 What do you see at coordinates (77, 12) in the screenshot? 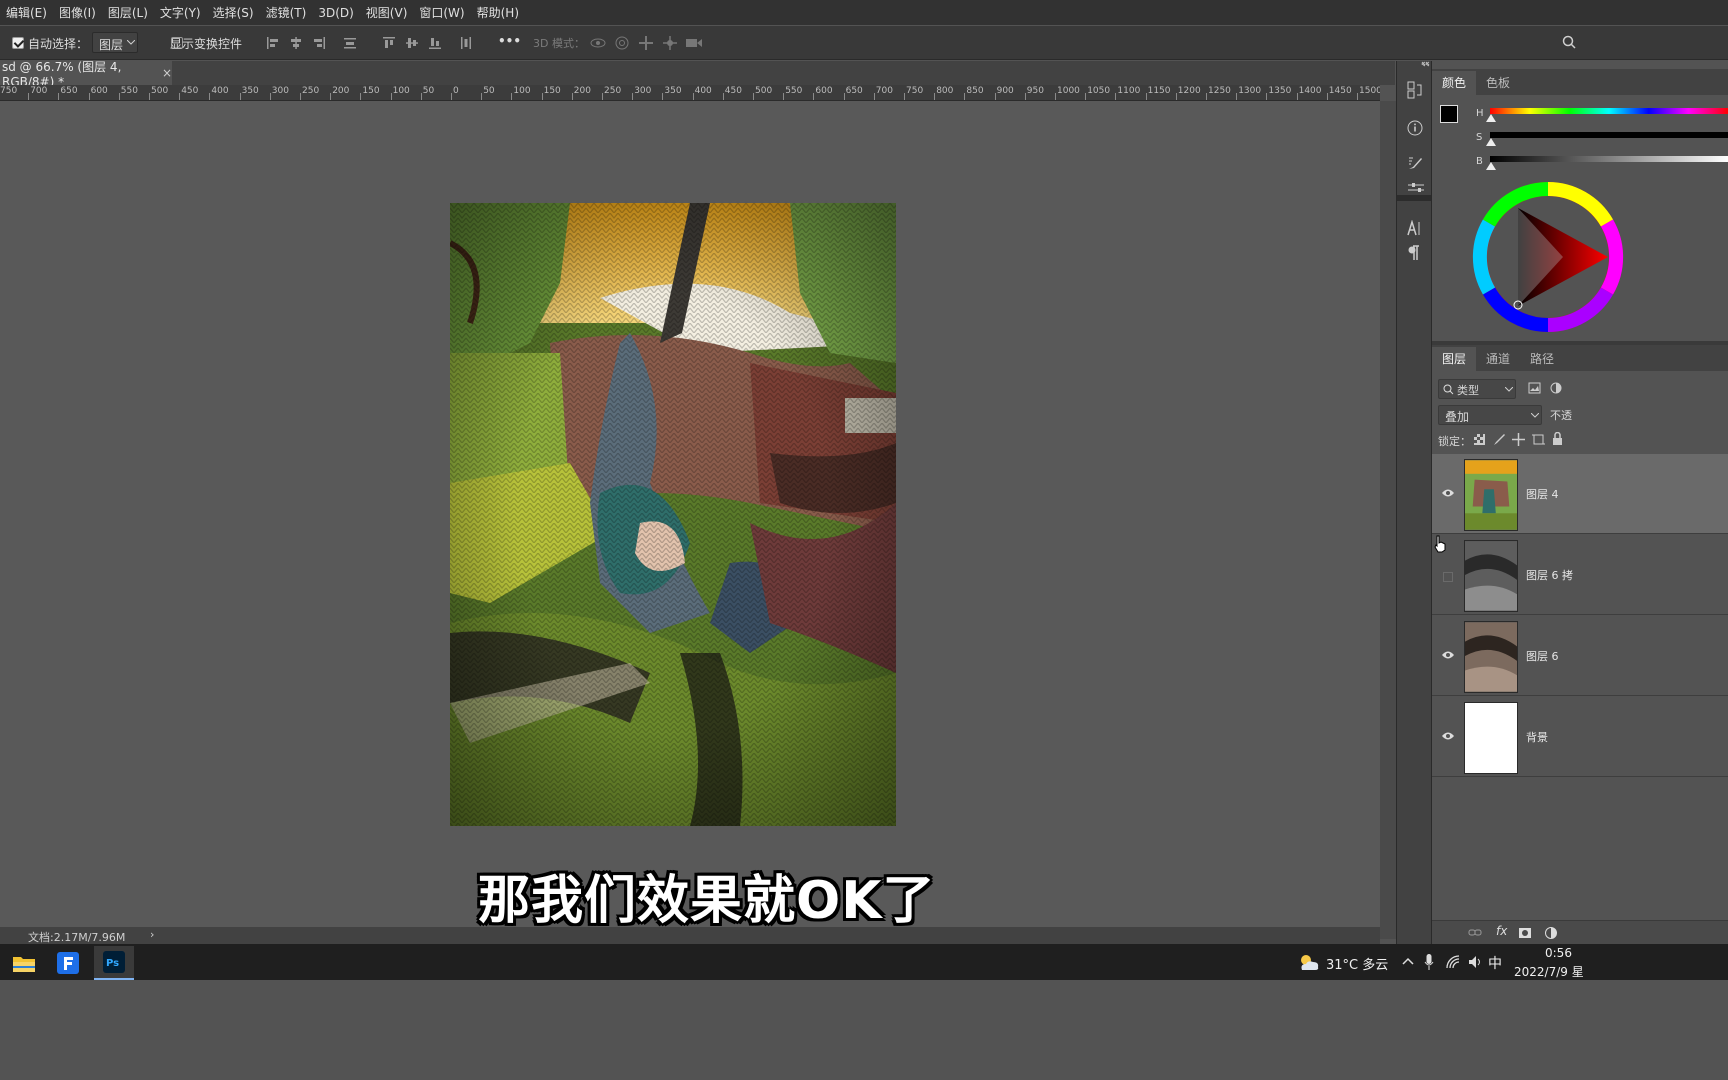
I see `menu-image: 图像(I)` at bounding box center [77, 12].